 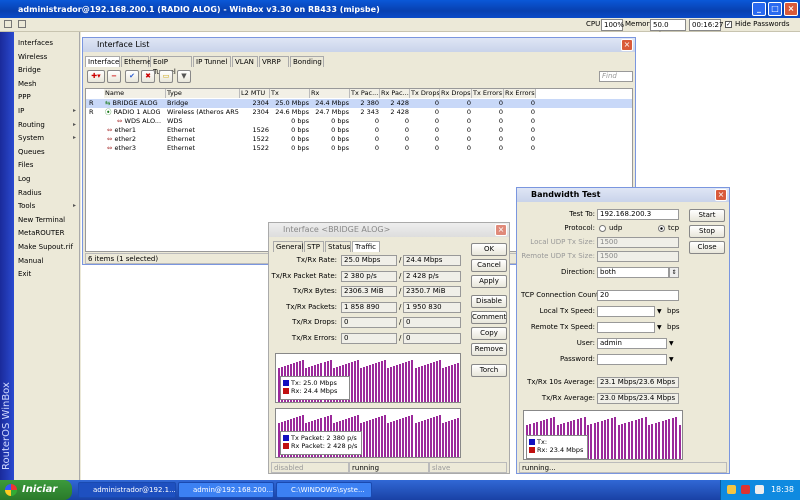 I want to click on apply-button: Apply, so click(x=489, y=281).